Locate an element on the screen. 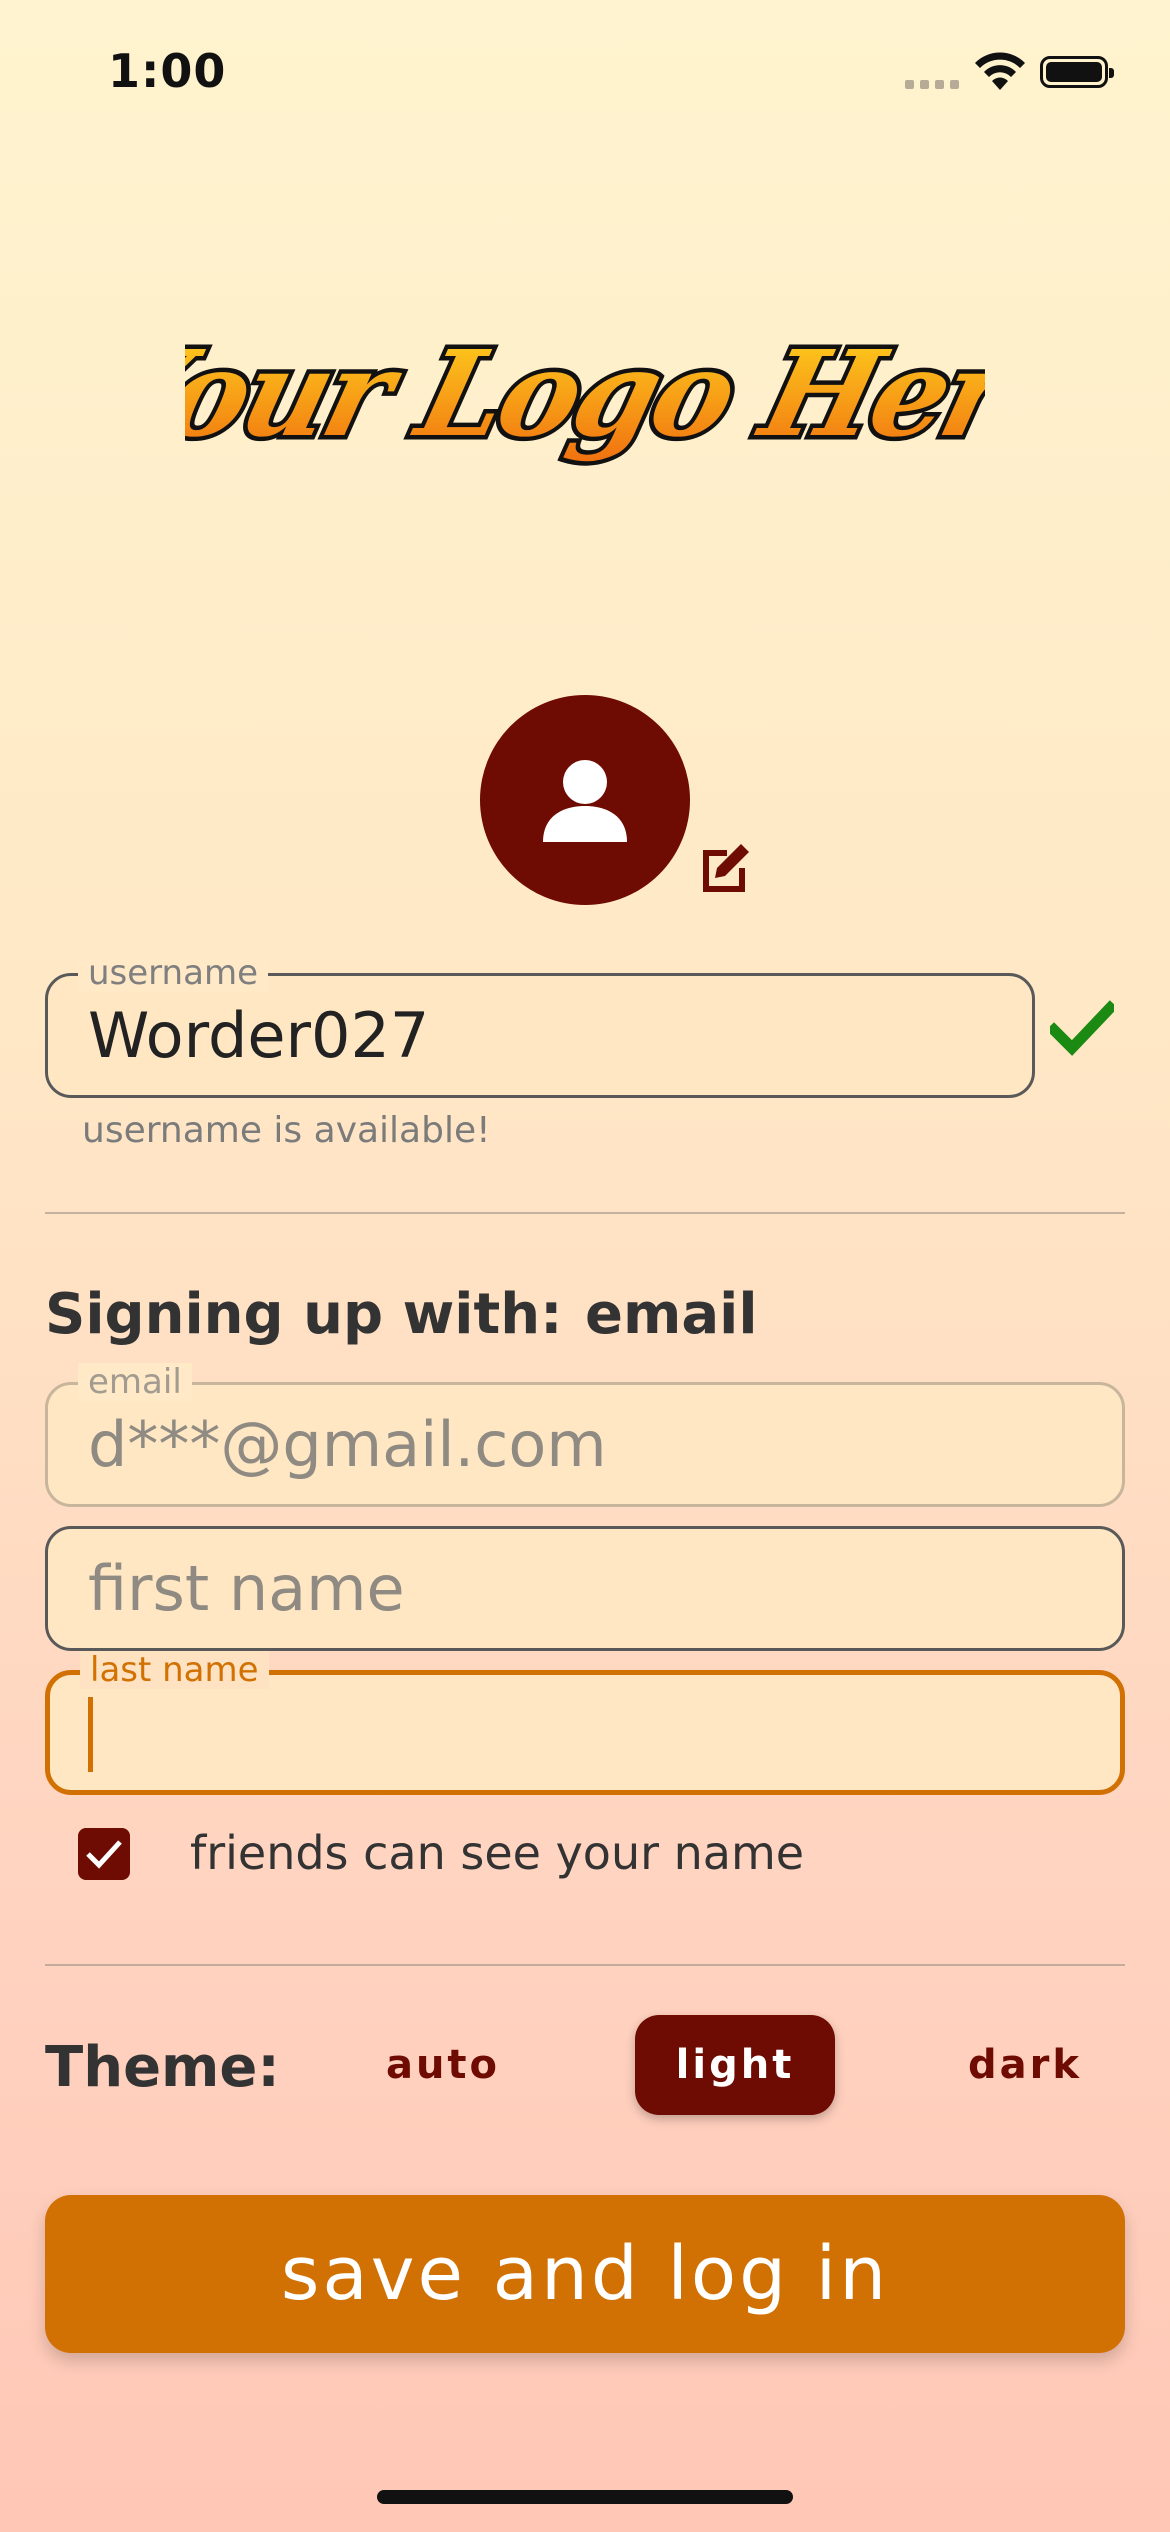  signup-method-label: Signing up with: is located at coordinates (304, 1314).